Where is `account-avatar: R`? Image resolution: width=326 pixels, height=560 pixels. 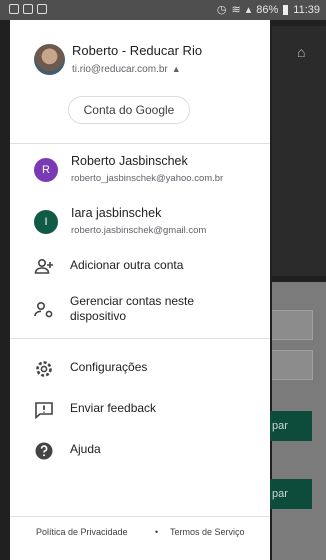
account-avatar: R is located at coordinates (46, 170).